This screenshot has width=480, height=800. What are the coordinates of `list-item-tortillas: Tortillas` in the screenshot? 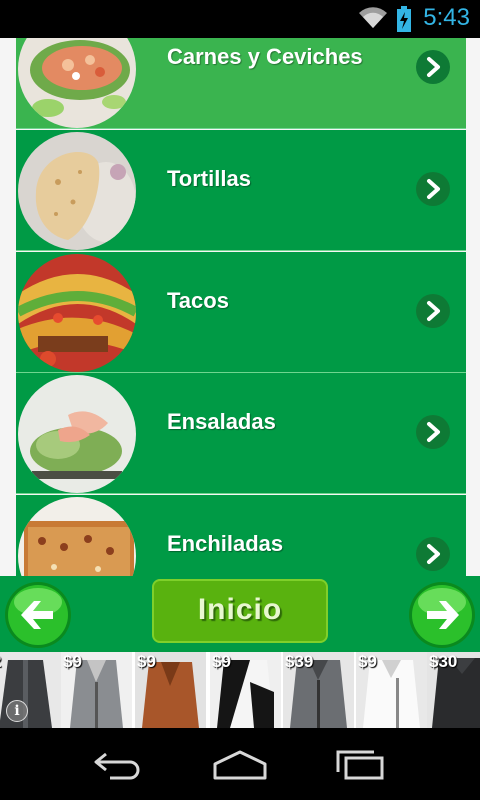 It's located at (241, 190).